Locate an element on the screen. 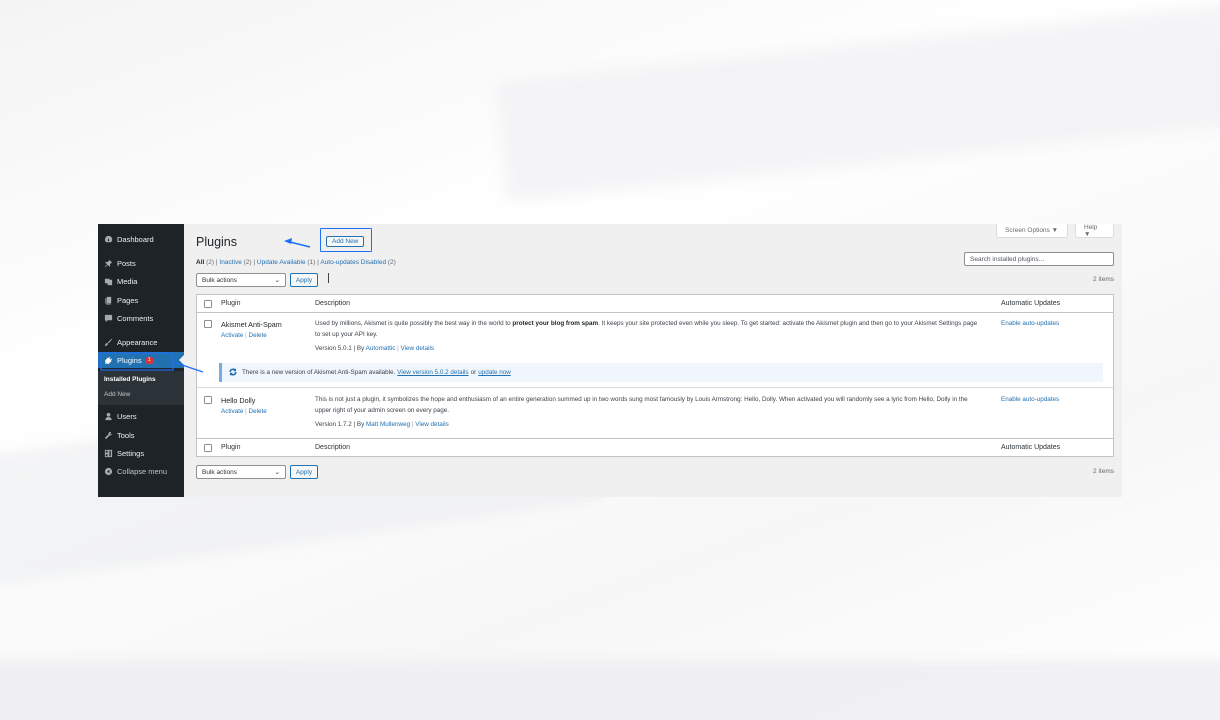 The image size is (1220, 720). sidebar-item-label: Tools is located at coordinates (126, 435).